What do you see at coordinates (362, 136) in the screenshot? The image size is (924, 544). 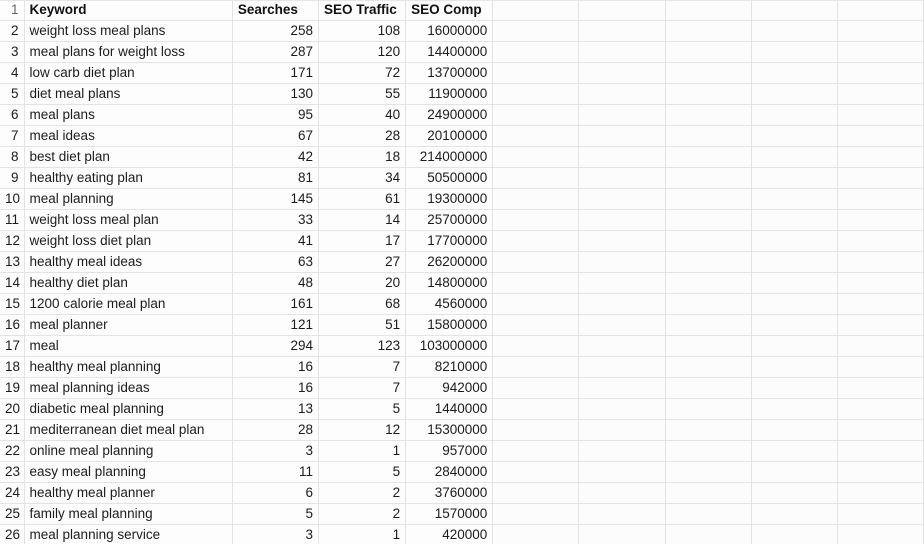 I see `cell-seo-traffic: 28` at bounding box center [362, 136].